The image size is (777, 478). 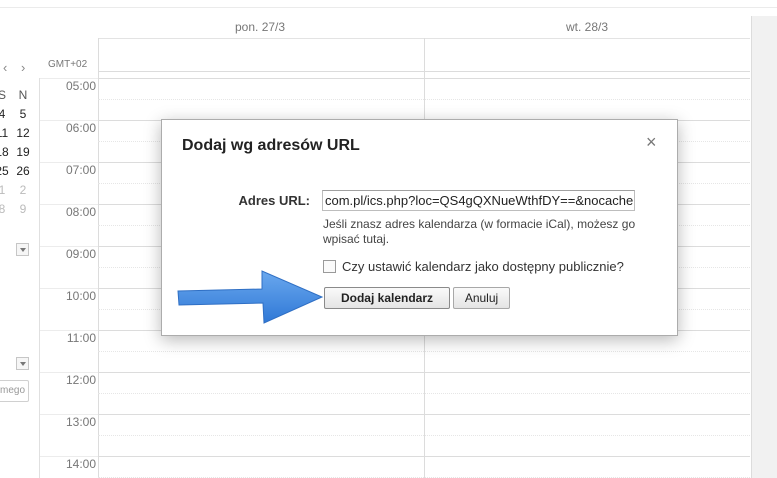 I want to click on mini-next-icon: ›, so click(x=23, y=67).